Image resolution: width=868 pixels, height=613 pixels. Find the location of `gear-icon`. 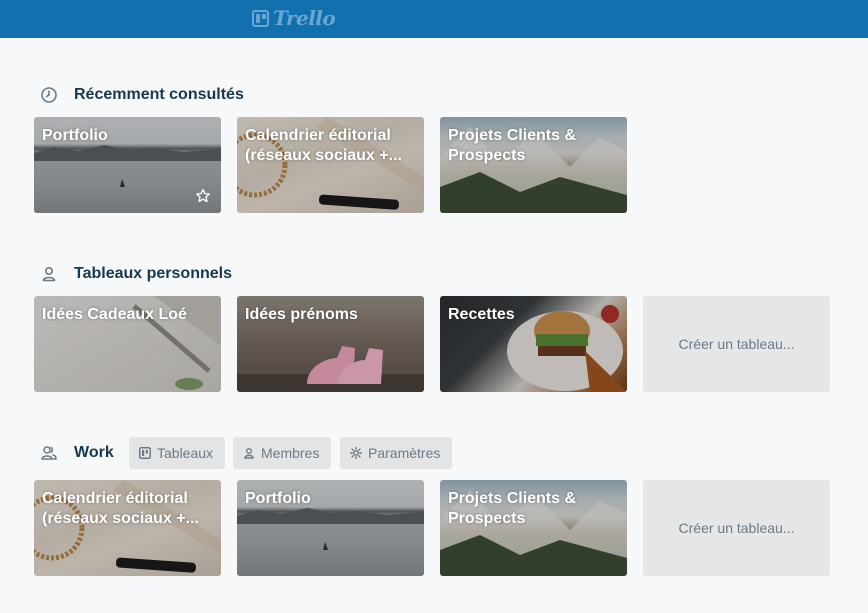

gear-icon is located at coordinates (356, 453).